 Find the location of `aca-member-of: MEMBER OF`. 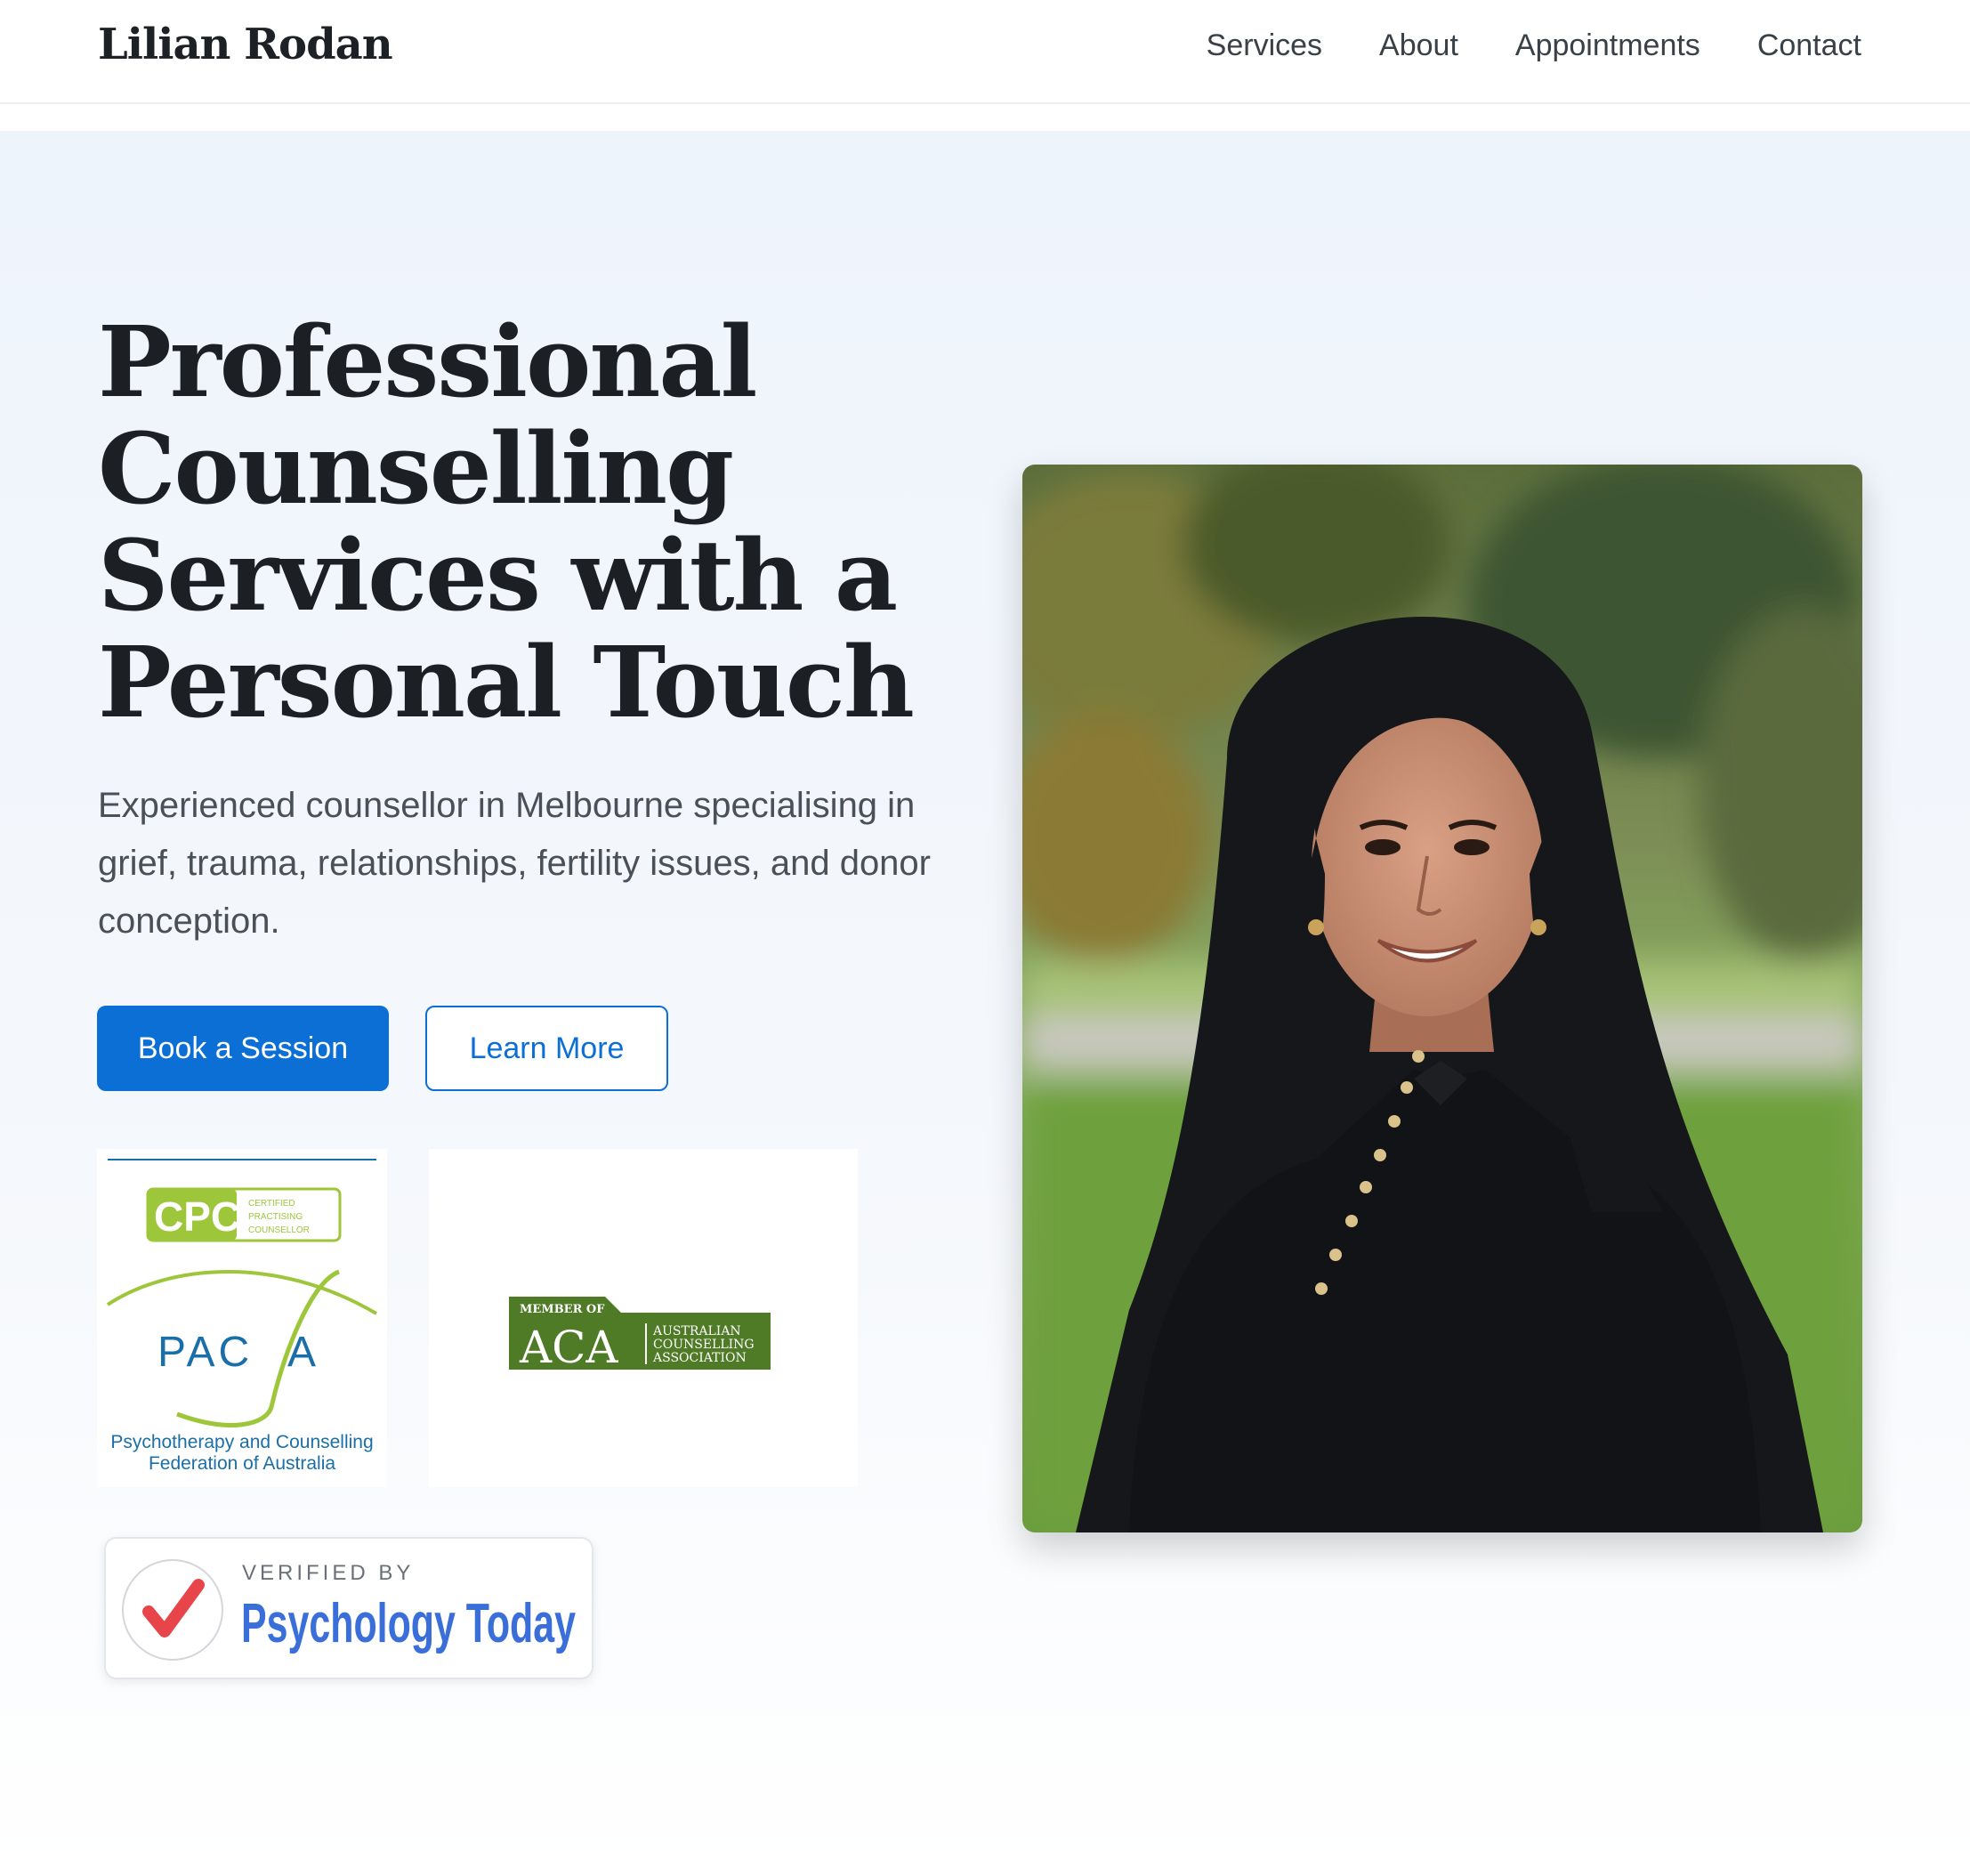

aca-member-of: MEMBER OF is located at coordinates (563, 1309).